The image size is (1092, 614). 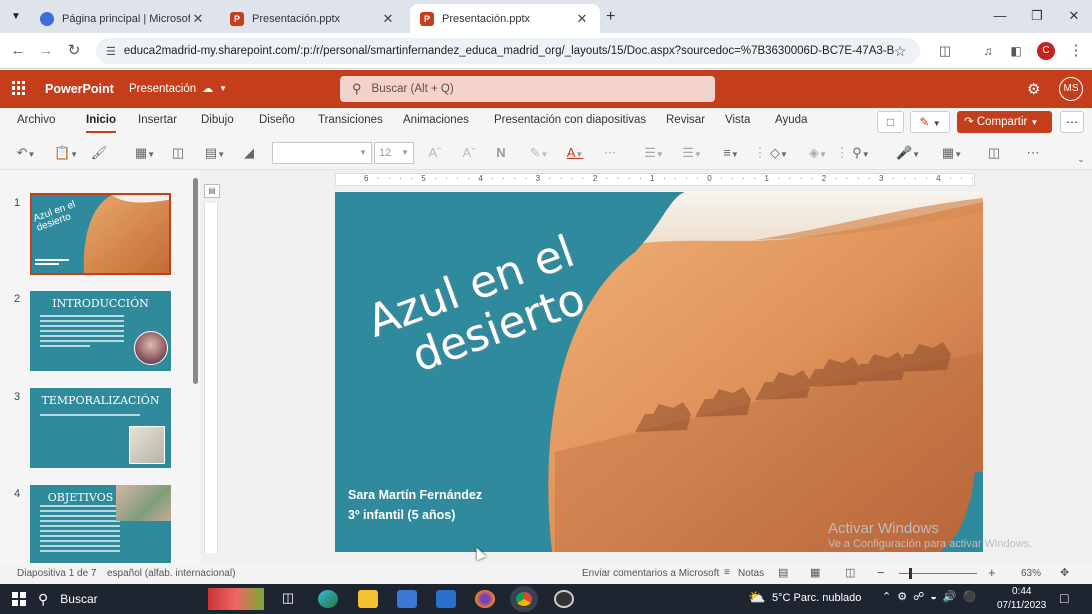 What do you see at coordinates (407, 599) in the screenshot?
I see `store-icon` at bounding box center [407, 599].